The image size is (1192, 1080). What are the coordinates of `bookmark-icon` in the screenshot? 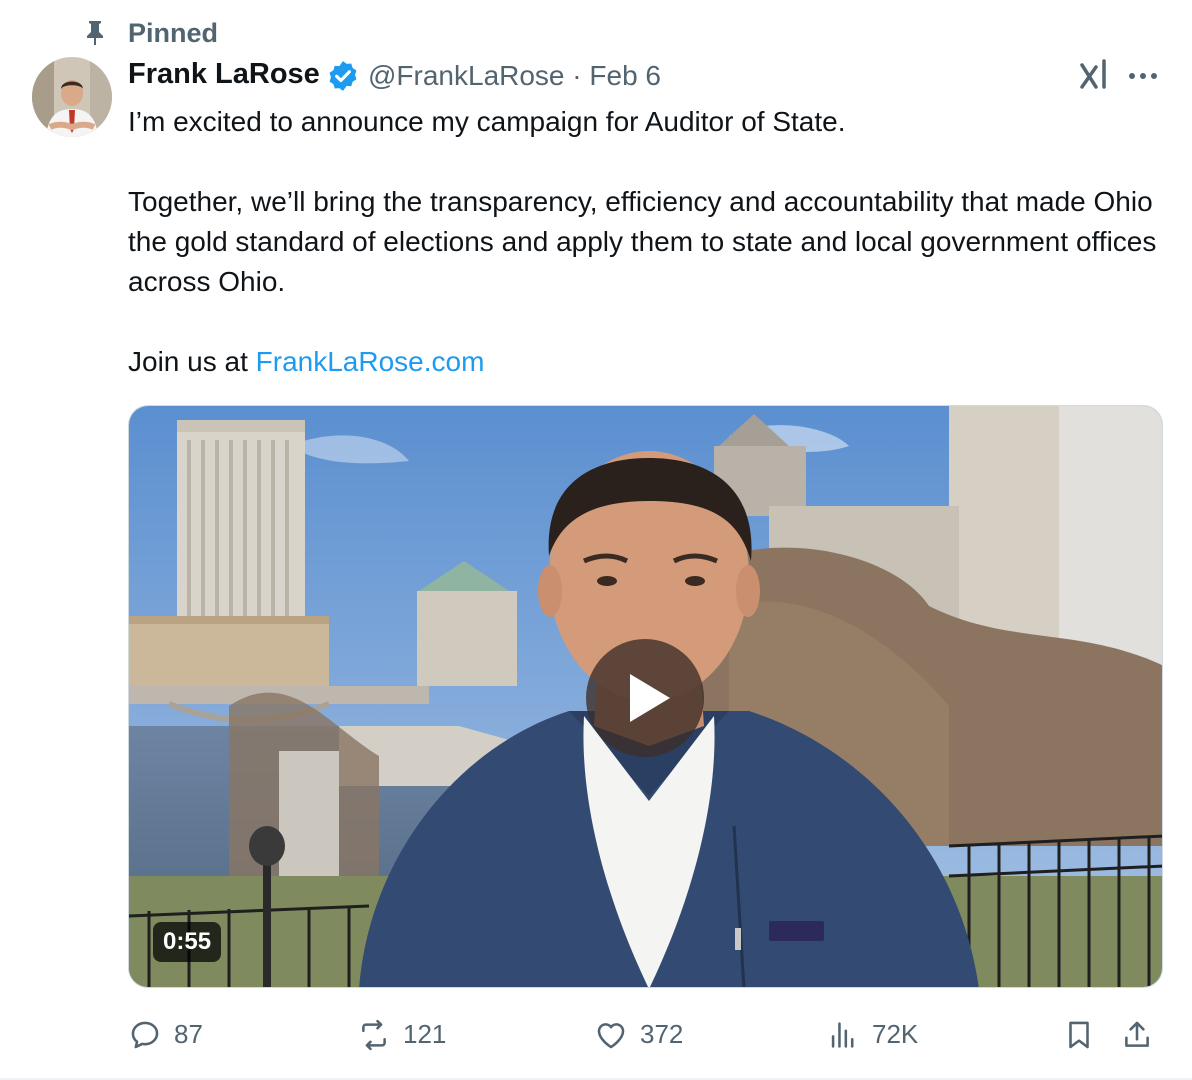 It's located at (1079, 1035).